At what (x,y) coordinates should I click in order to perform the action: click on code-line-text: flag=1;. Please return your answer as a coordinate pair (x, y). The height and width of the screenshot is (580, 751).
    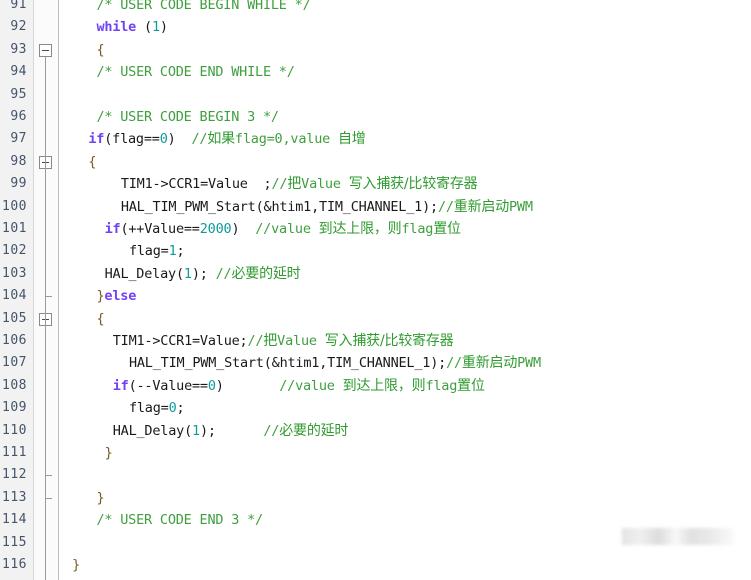
    Looking at the image, I should click on (157, 251).